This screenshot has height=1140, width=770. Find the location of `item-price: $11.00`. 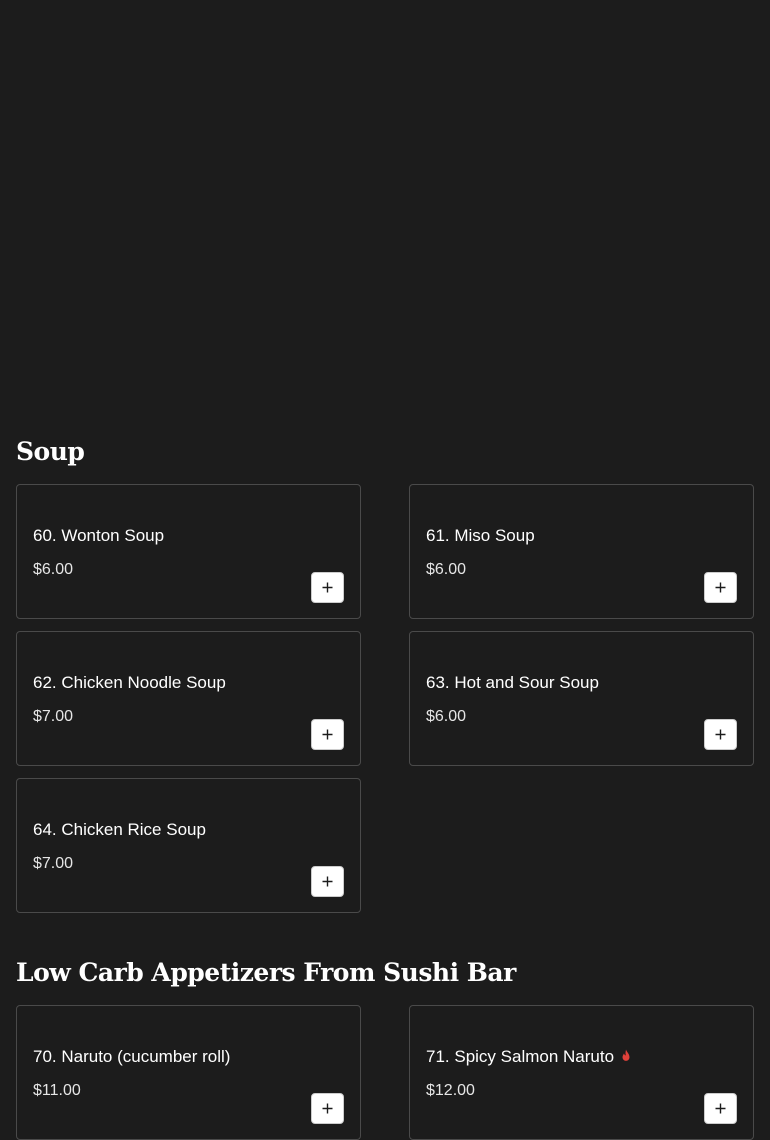

item-price: $11.00 is located at coordinates (57, 1090).